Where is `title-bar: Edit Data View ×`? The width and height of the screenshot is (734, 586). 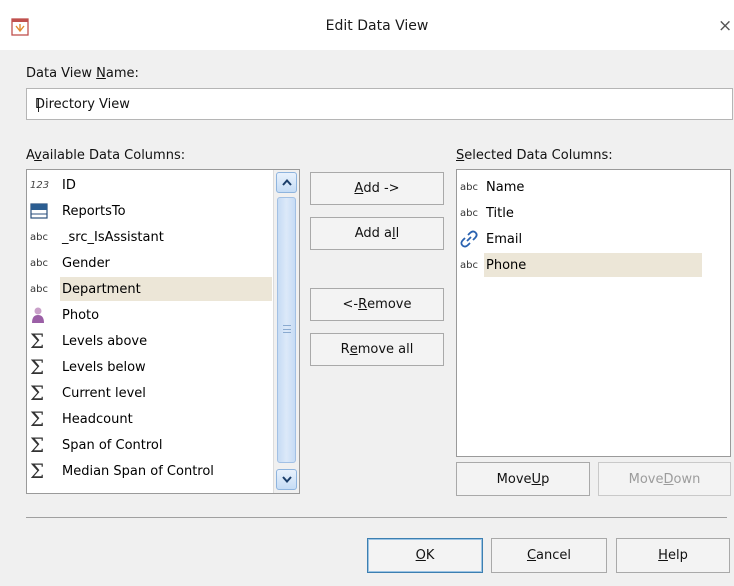 title-bar: Edit Data View × is located at coordinates (367, 25).